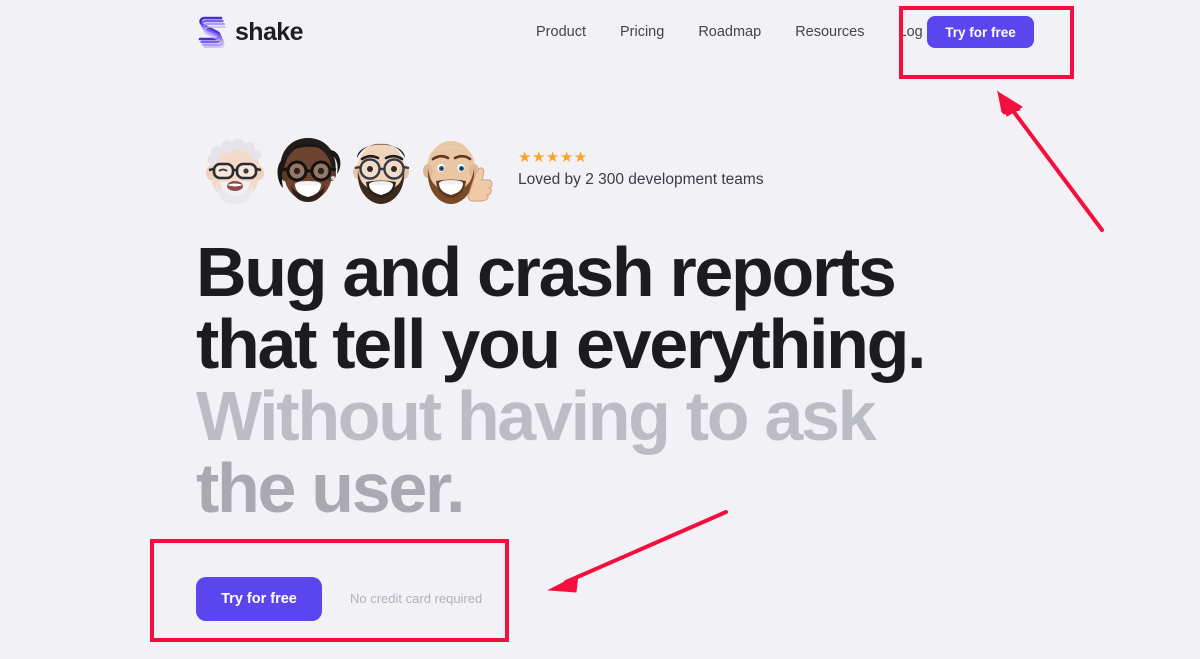 This screenshot has height=659, width=1200. What do you see at coordinates (641, 179) in the screenshot?
I see `rating-caption: Loved by 2 300 development teams` at bounding box center [641, 179].